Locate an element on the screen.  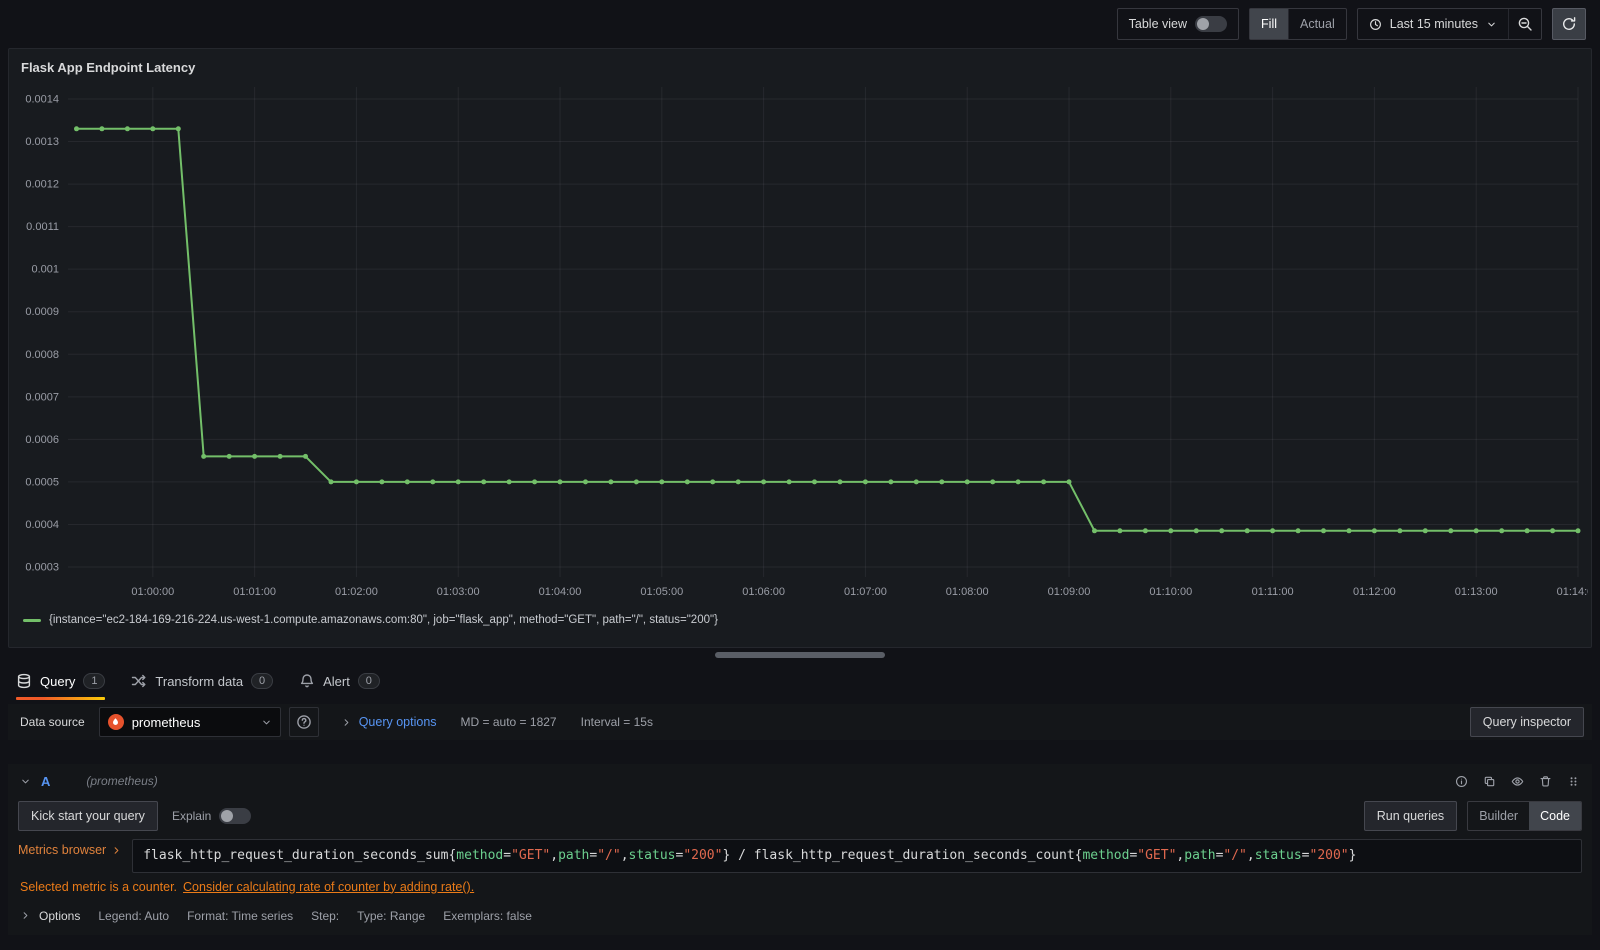
query-card-header: A (prometheus) is located at coordinates (800, 781).